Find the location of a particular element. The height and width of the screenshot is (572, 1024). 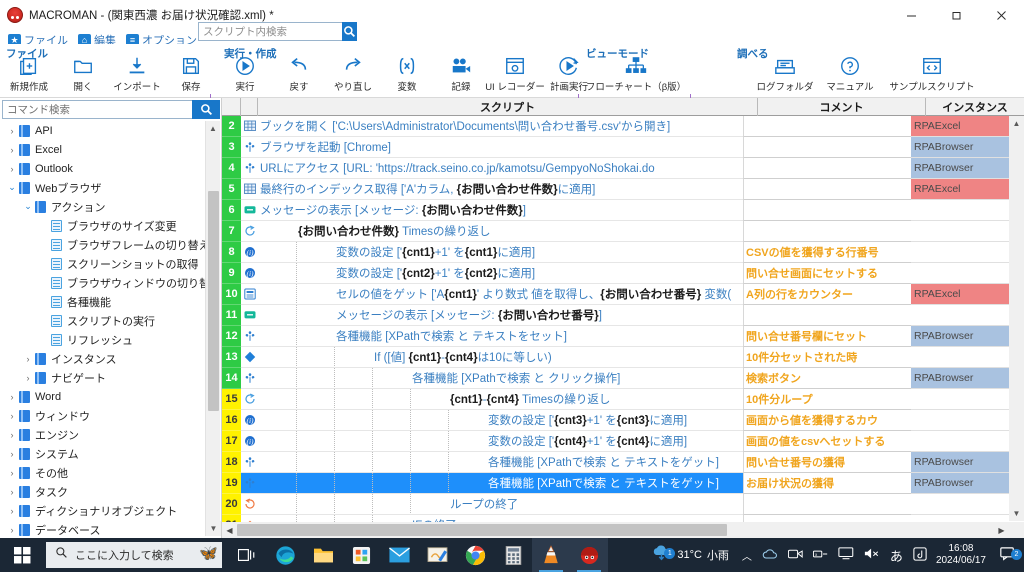

row-number: 16 is located at coordinates (231, 420).